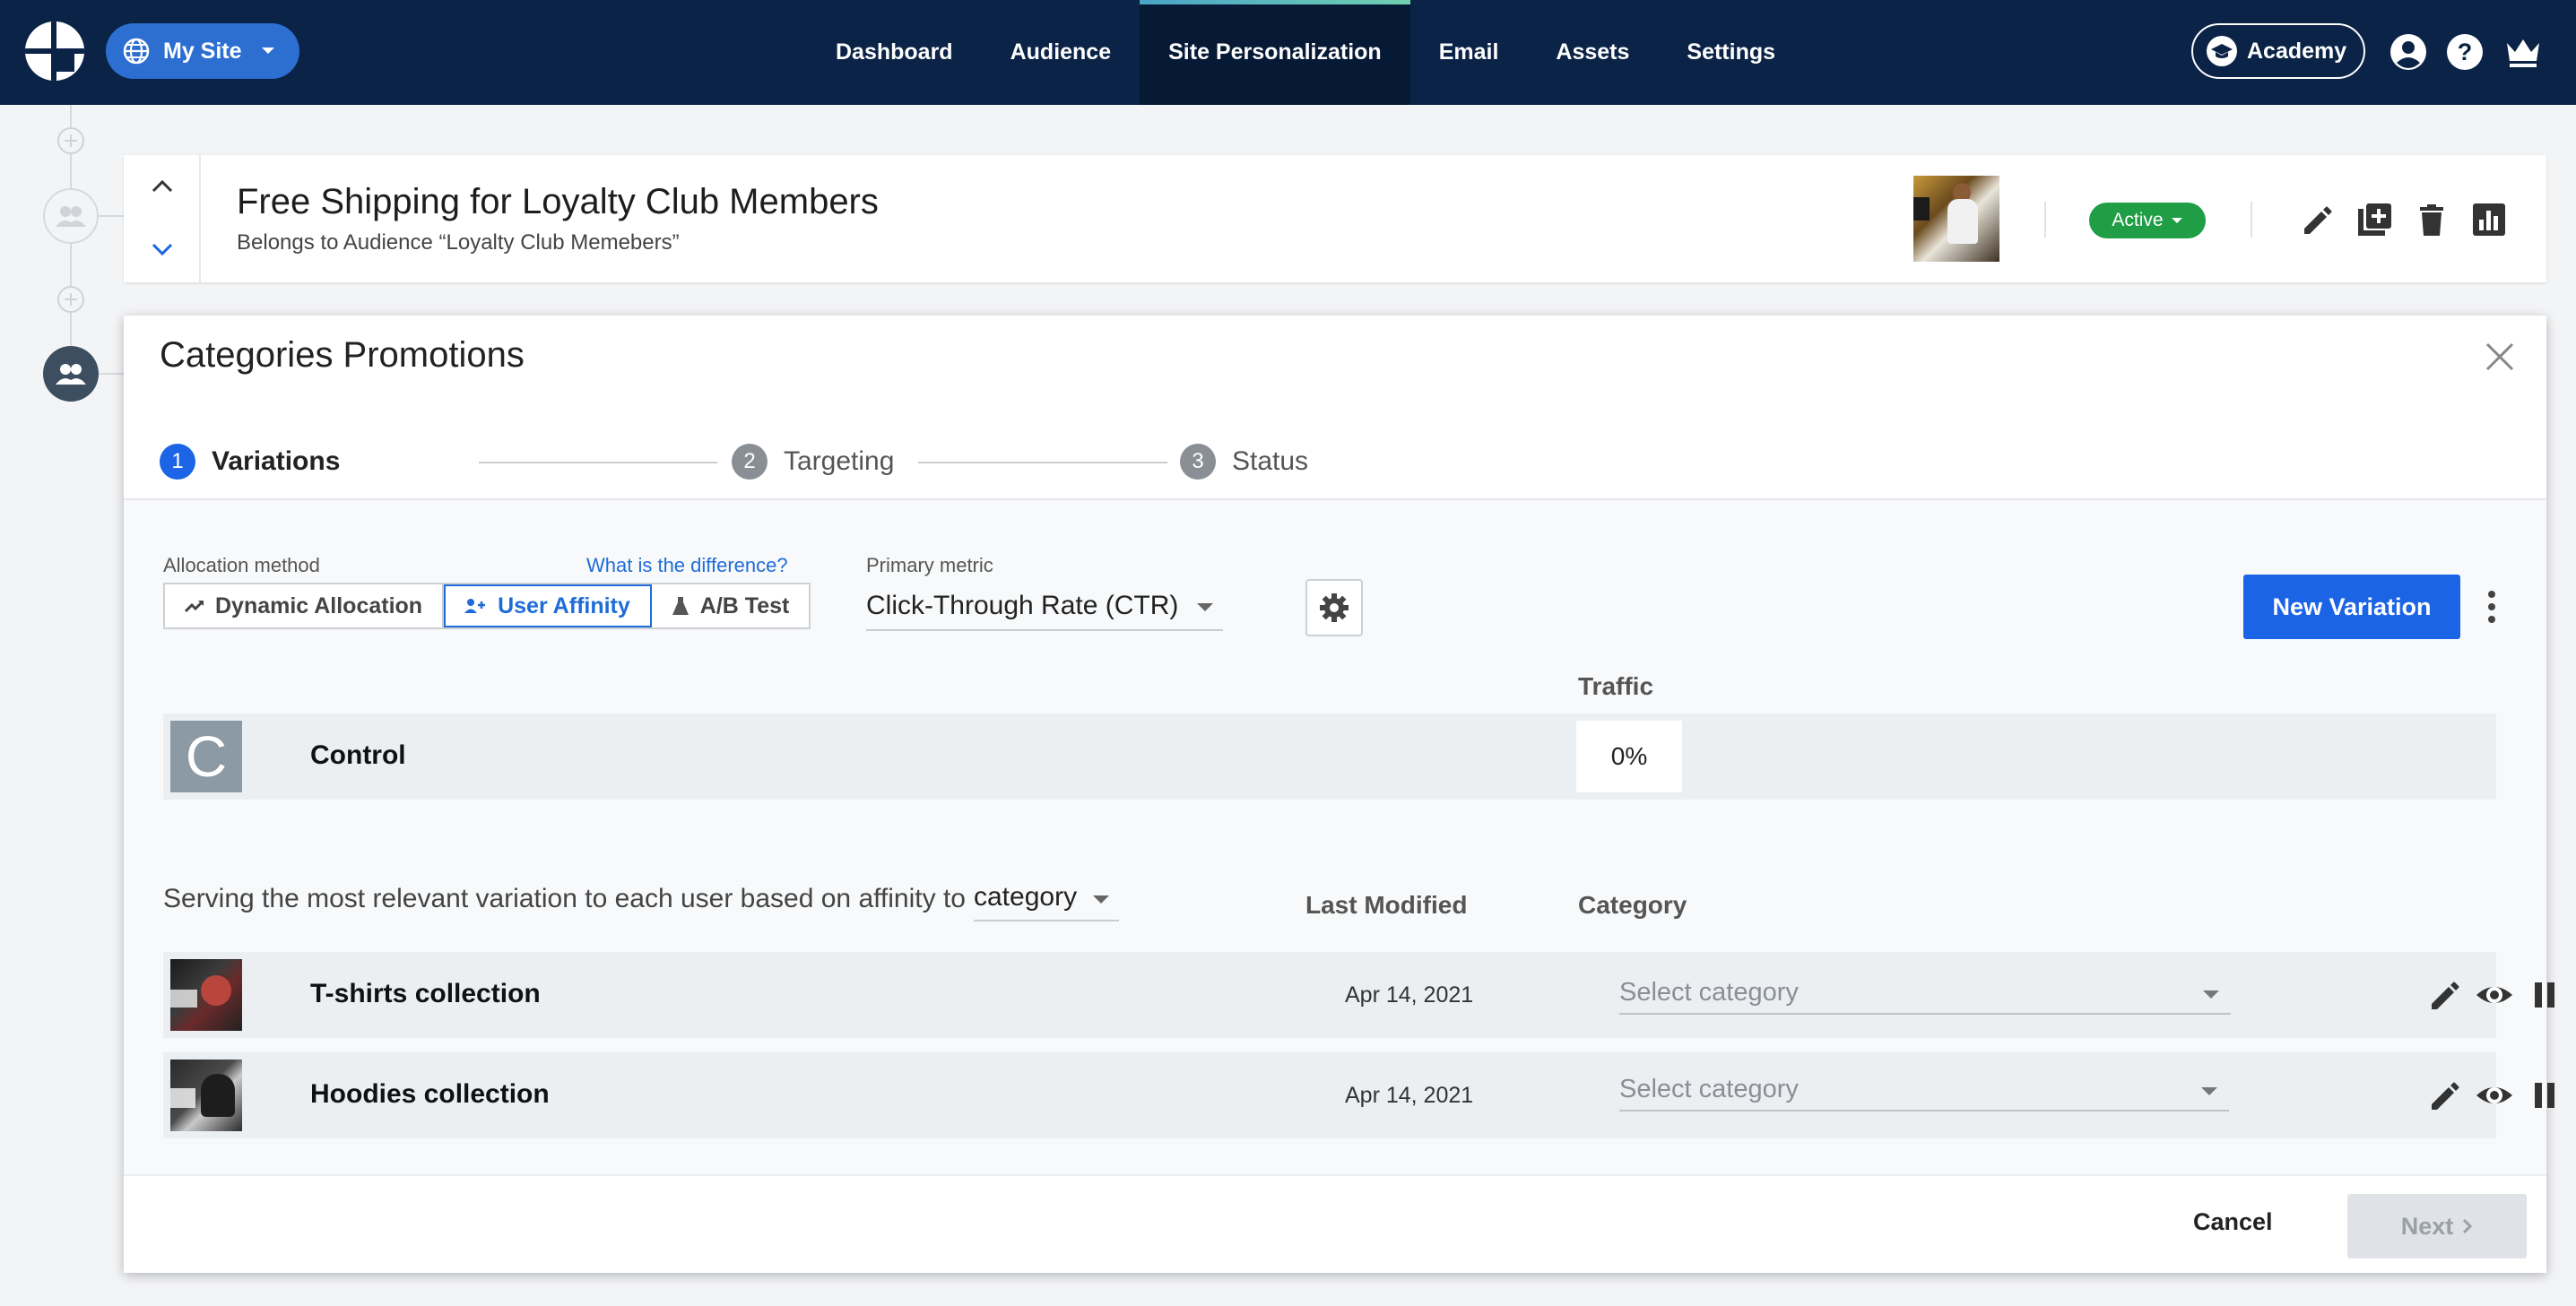 The width and height of the screenshot is (2576, 1306). I want to click on last-modified-column-header: Last Modified, so click(1386, 905).